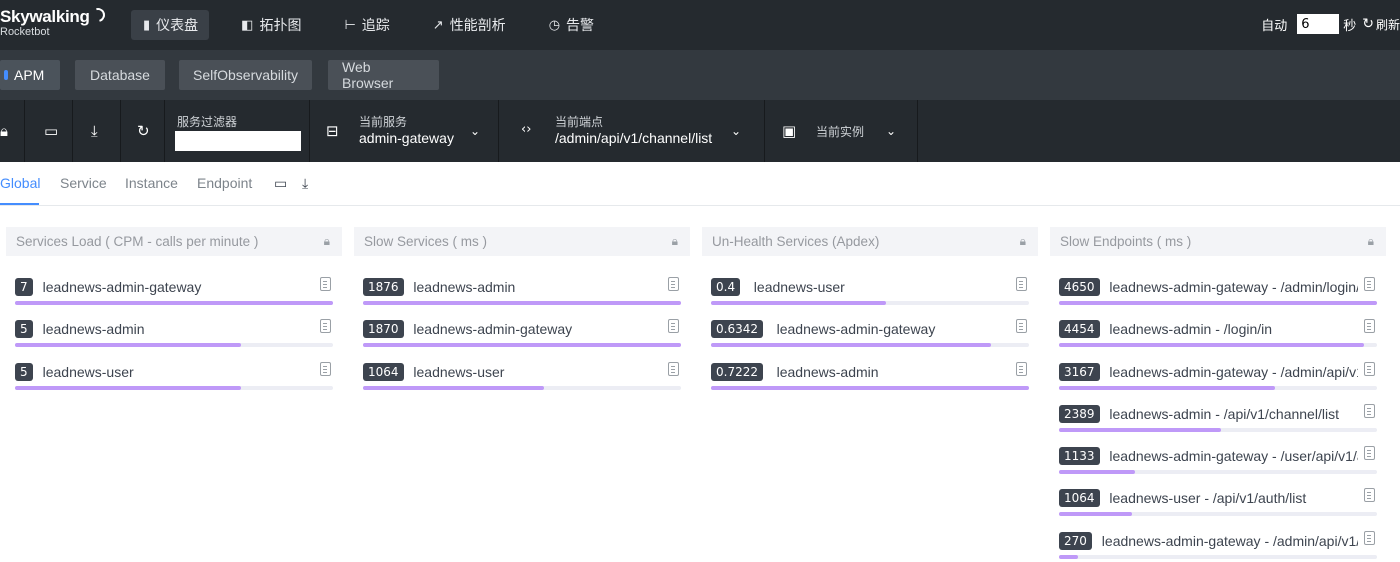 This screenshot has height=562, width=1400. I want to click on metric-value-badge: 1876, so click(383, 287).